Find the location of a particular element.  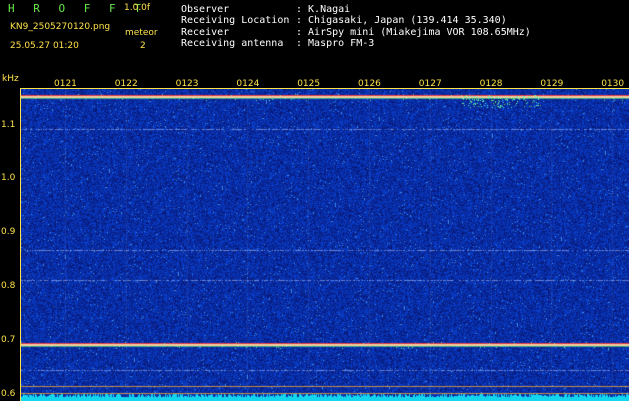

datetime-label: 25.05.27 01:20 is located at coordinates (44, 46).